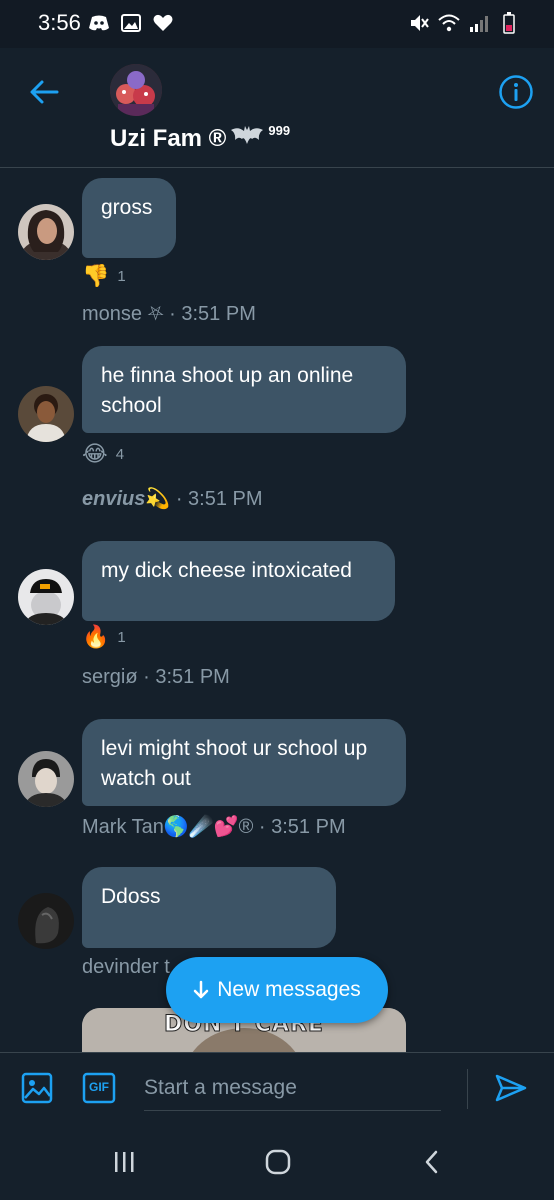 Image resolution: width=554 pixels, height=1200 pixels. I want to click on group-name: Uzi Fam ® 999, so click(200, 138).